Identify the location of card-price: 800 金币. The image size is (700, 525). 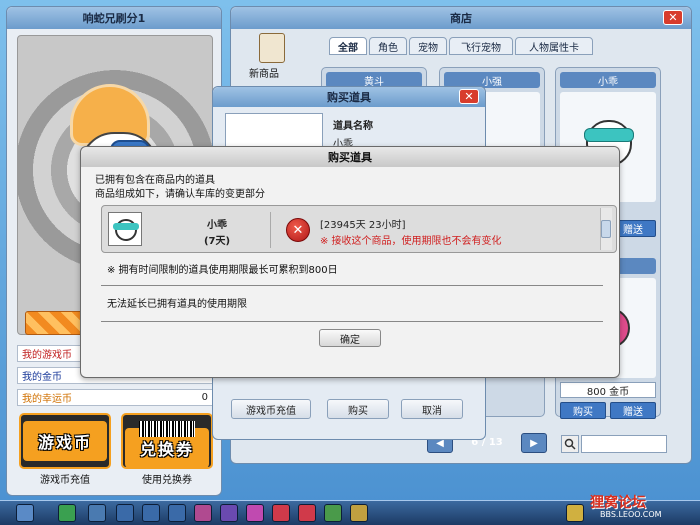
(608, 390).